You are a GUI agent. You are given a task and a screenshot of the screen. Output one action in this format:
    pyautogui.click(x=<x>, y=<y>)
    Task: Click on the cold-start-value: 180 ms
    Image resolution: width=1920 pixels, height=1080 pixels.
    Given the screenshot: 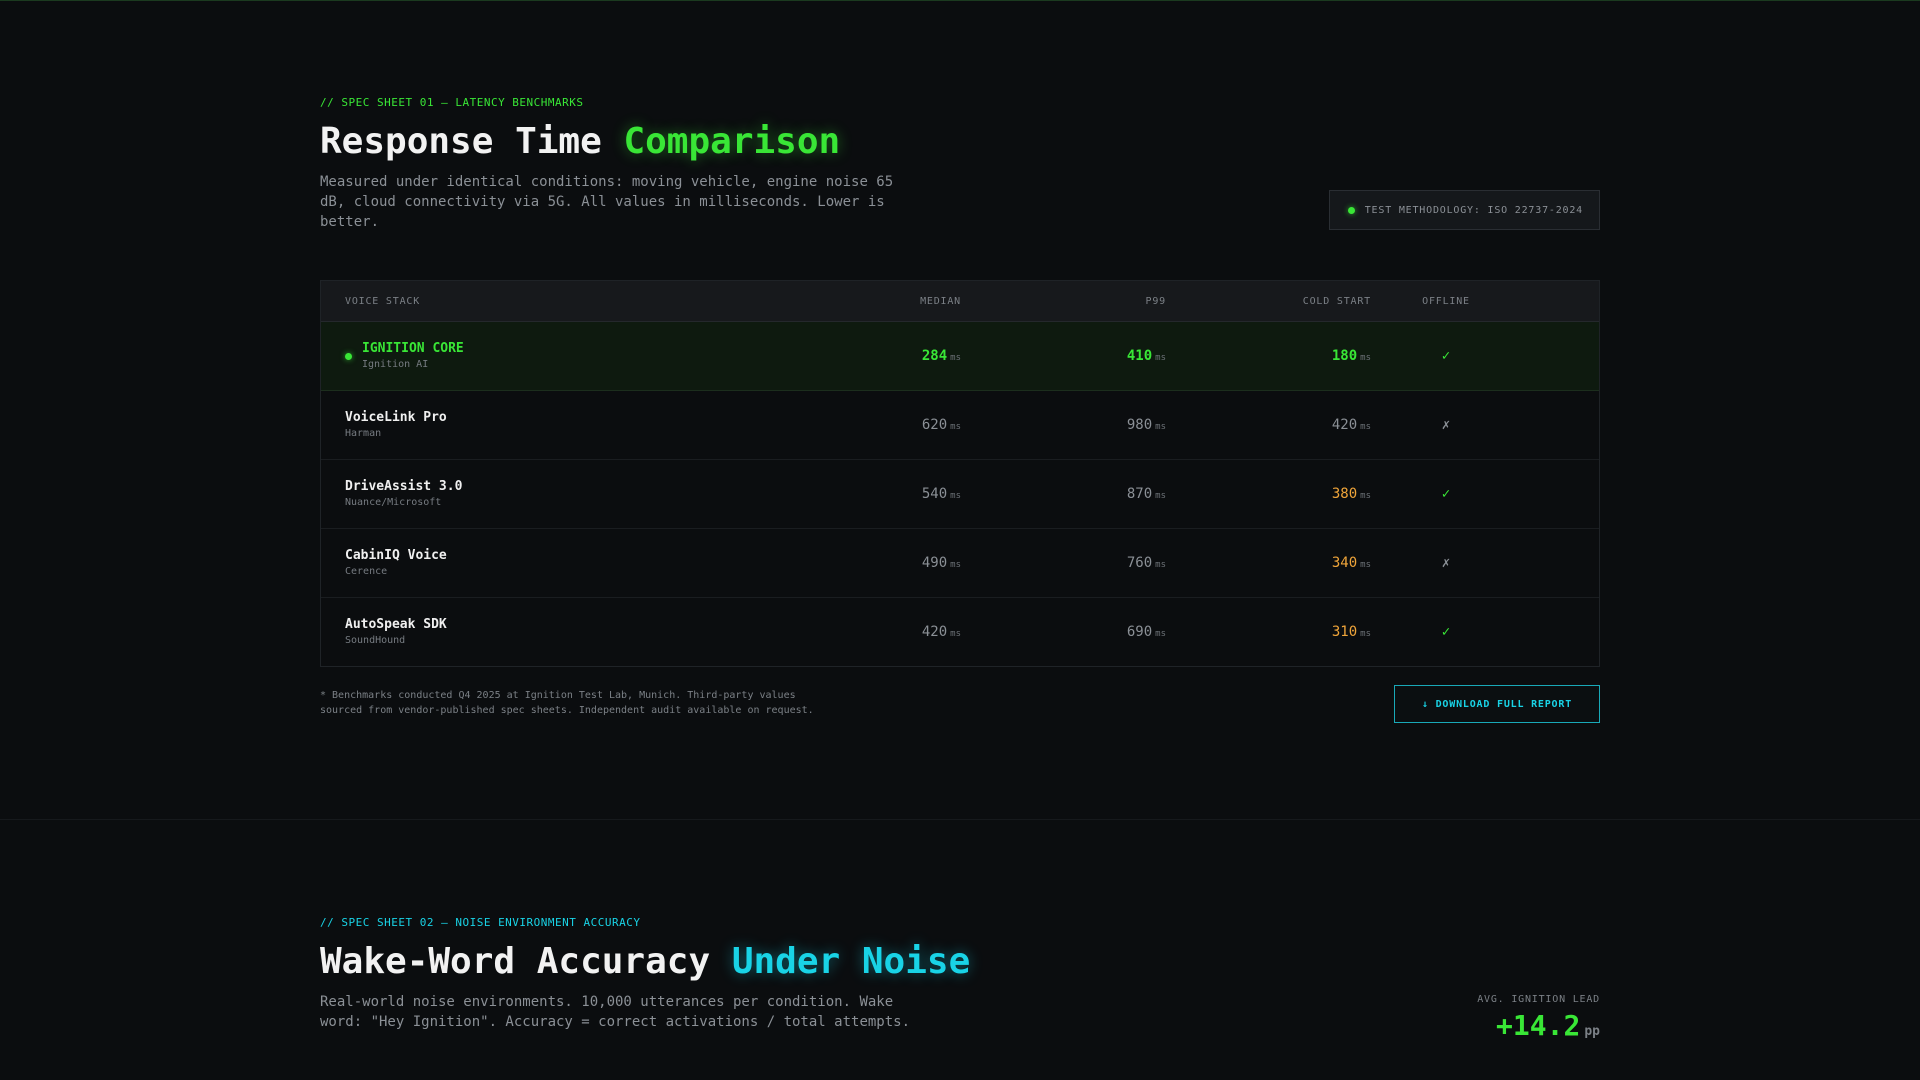 What is the action you would take?
    pyautogui.click(x=1351, y=356)
    